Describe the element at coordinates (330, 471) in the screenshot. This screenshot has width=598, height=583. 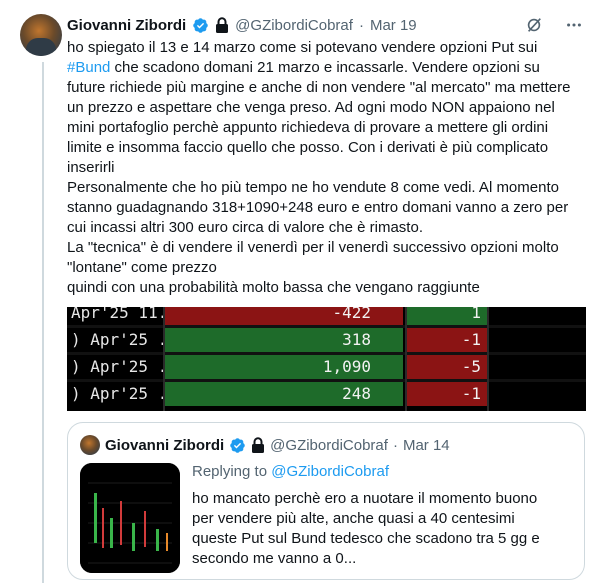
I see `replying-to-mention: @GZibordiCobraf` at that location.